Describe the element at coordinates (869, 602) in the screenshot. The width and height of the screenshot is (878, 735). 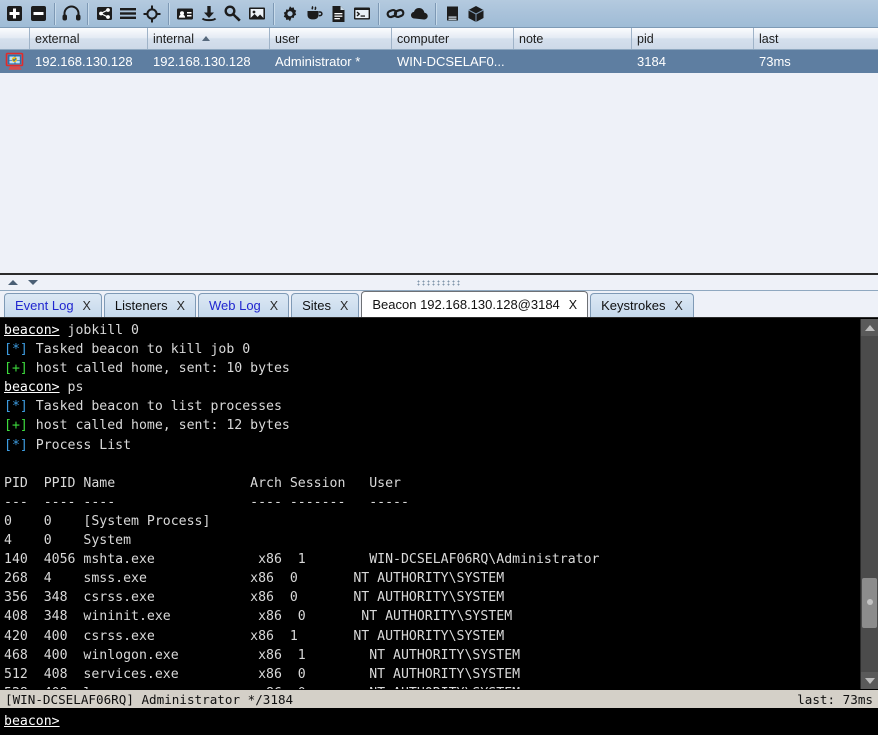
I see `scrollbar-thumb` at that location.